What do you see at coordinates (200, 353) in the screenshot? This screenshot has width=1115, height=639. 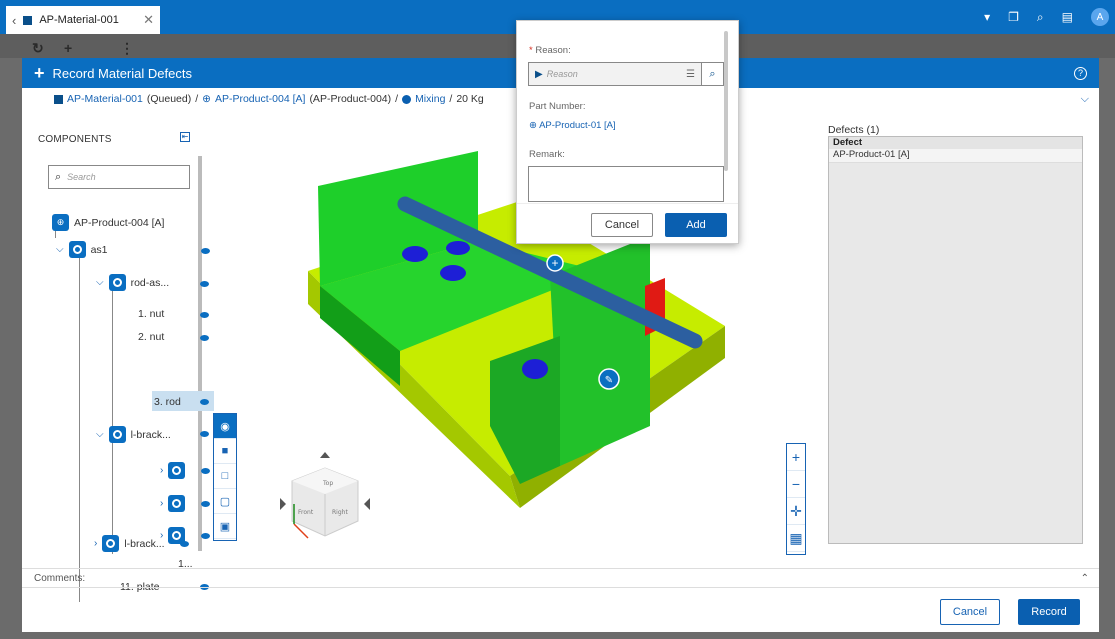 I see `scrollbar-thumb` at bounding box center [200, 353].